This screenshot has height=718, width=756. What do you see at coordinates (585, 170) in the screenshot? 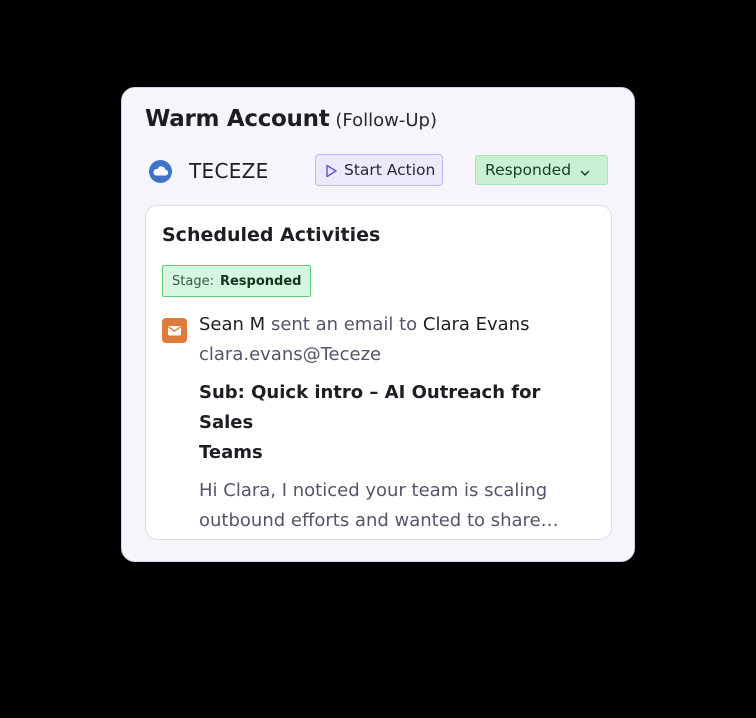
I see `chevron-down-icon` at bounding box center [585, 170].